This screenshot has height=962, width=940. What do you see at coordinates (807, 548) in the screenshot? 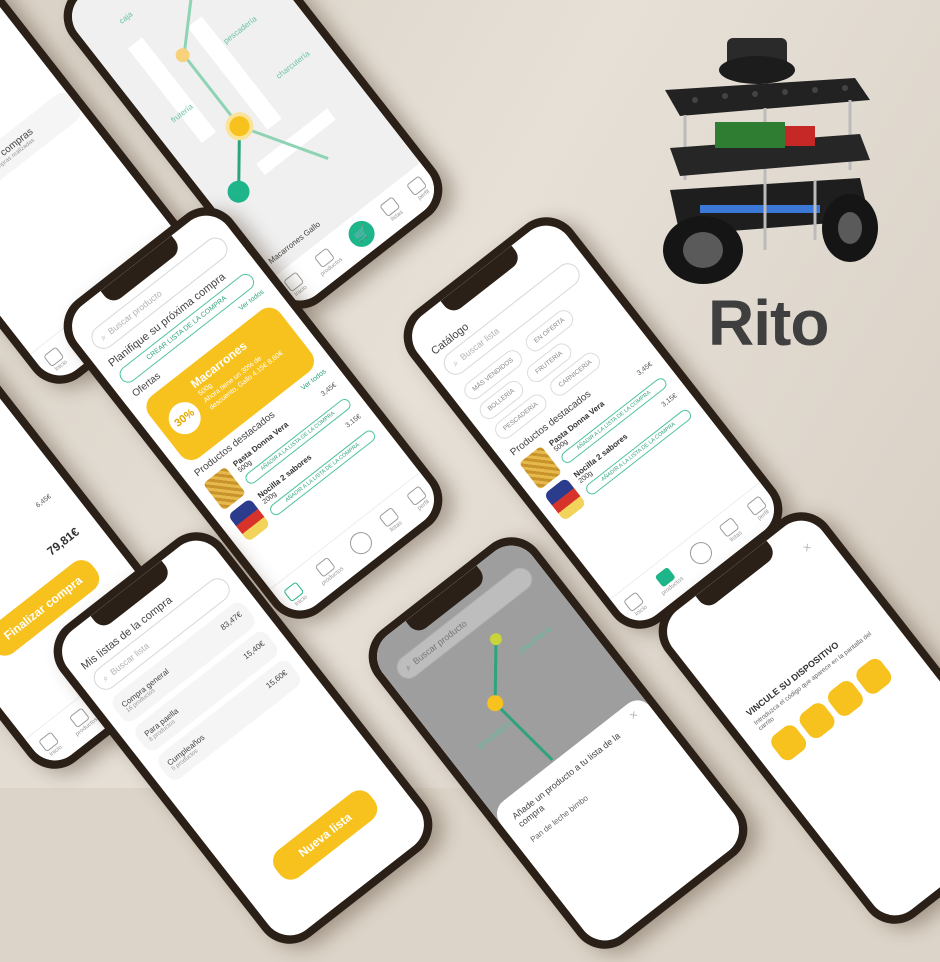
I see `close-icon: ✕` at bounding box center [807, 548].